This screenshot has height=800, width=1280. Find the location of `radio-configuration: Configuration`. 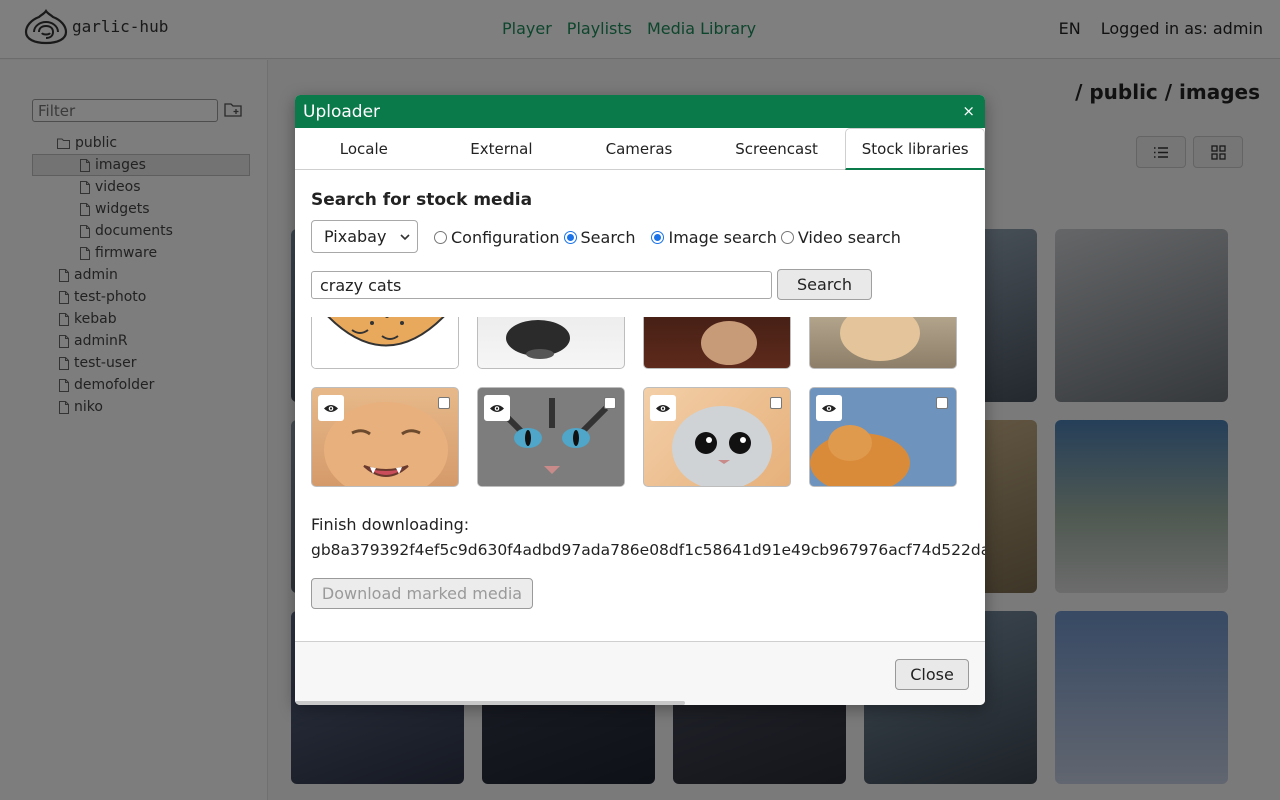

radio-configuration: Configuration is located at coordinates (497, 237).